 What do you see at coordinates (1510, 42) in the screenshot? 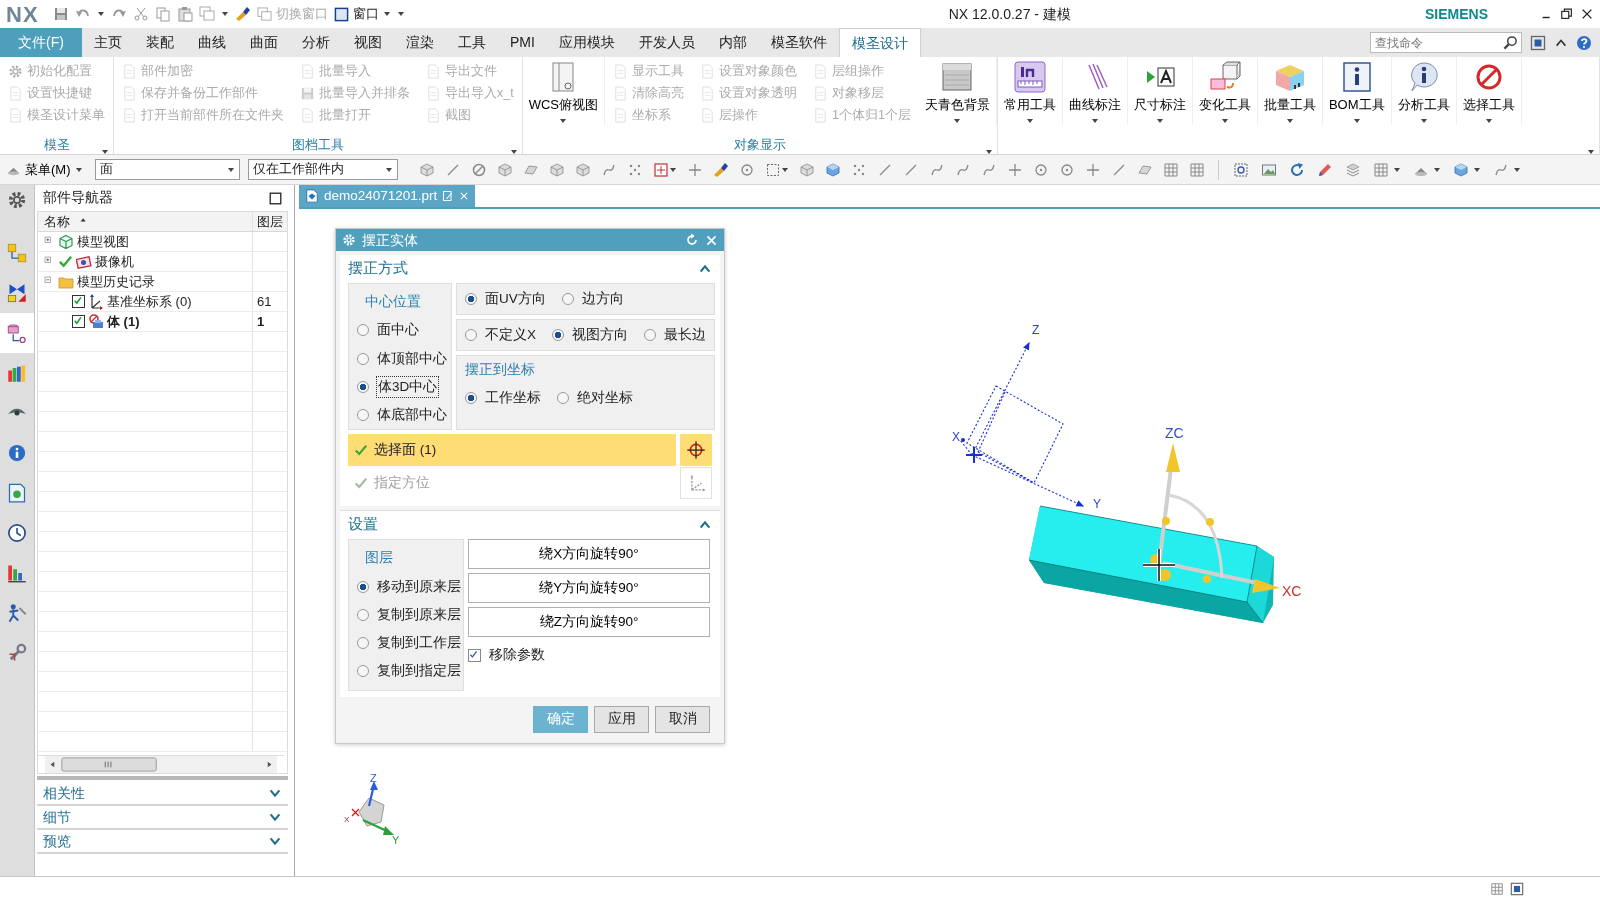
I see `search-icon` at bounding box center [1510, 42].